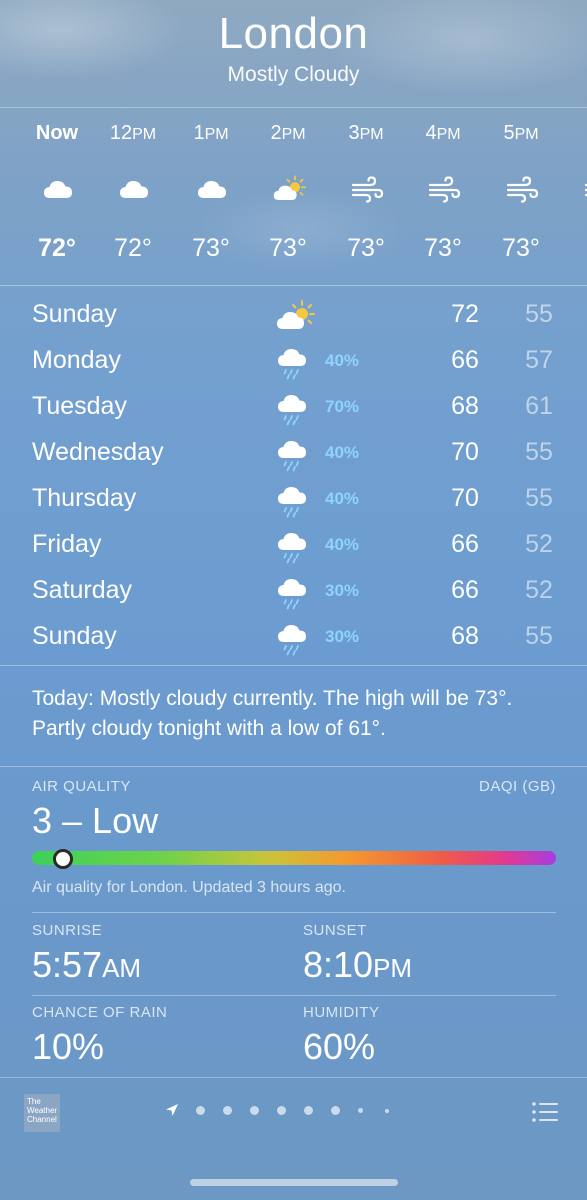 The height and width of the screenshot is (1200, 587). Describe the element at coordinates (294, 1182) in the screenshot. I see `home-indicator` at that location.